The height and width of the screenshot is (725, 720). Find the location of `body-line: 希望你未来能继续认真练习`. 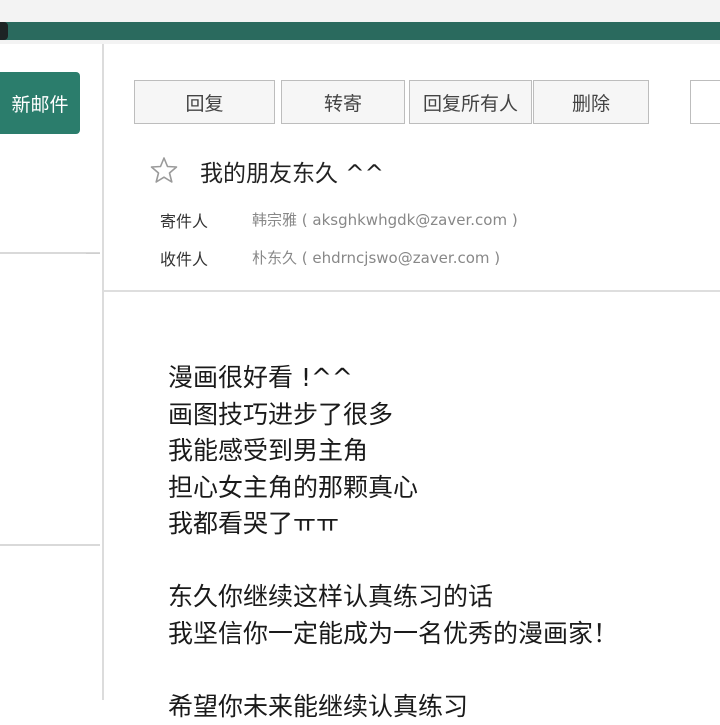

body-line: 希望你未来能继续认真练习 is located at coordinates (393, 707).